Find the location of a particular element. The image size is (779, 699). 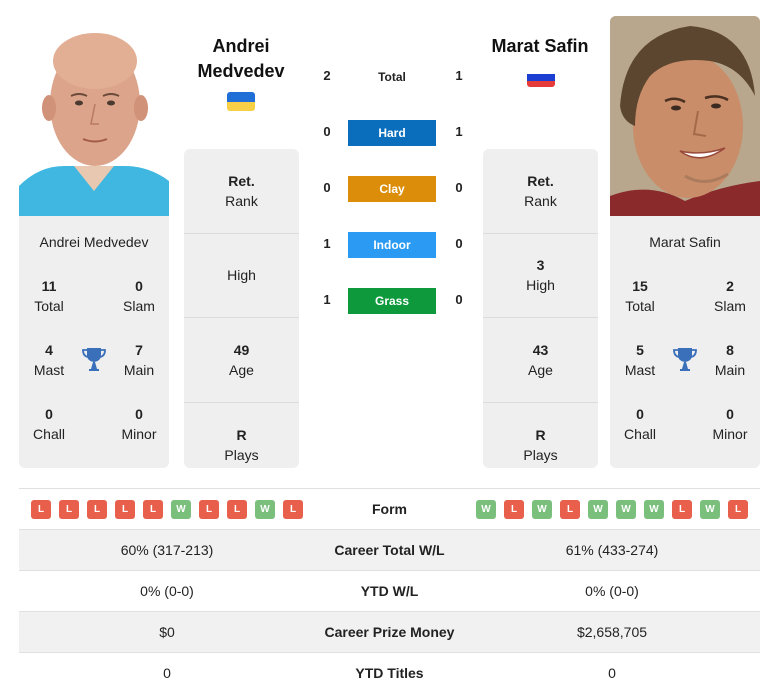

age-value: 43 is located at coordinates (540, 349).